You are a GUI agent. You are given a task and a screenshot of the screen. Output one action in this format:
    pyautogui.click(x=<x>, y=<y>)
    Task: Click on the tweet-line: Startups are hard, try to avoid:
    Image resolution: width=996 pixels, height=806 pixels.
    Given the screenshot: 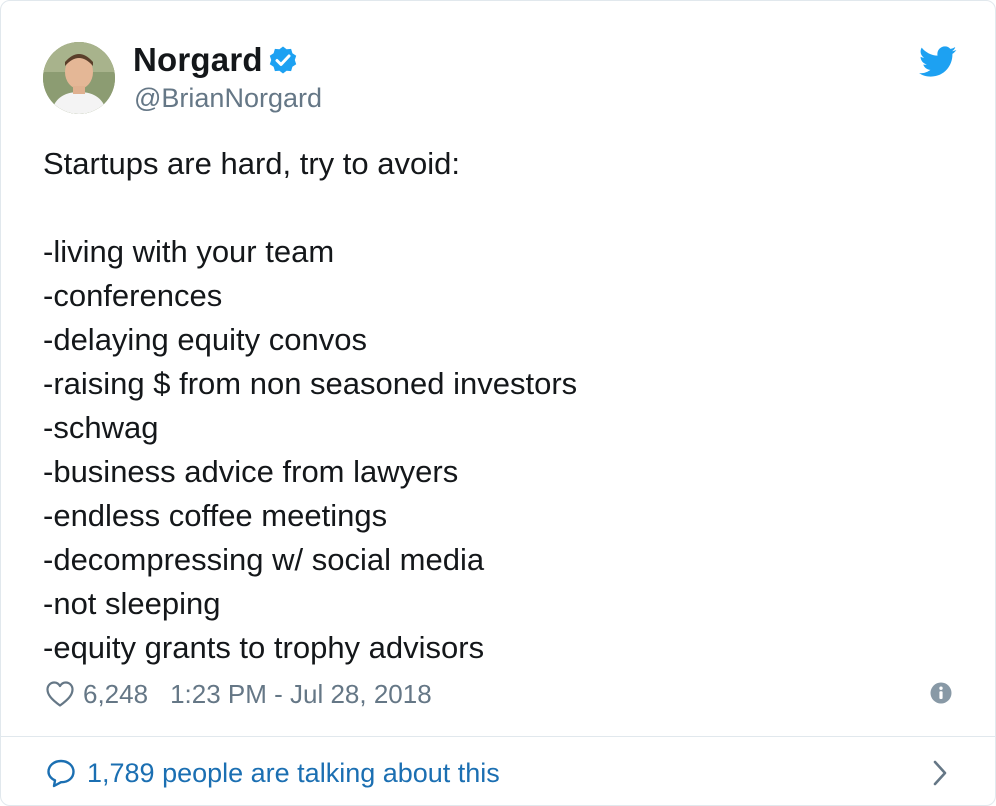 What is the action you would take?
    pyautogui.click(x=251, y=163)
    